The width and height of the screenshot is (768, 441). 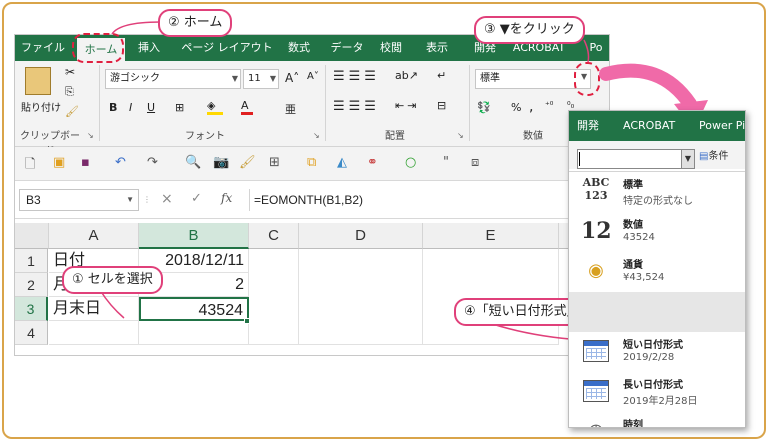 What do you see at coordinates (112, 280) in the screenshot?
I see `callout-step-1: ① セルを選択` at bounding box center [112, 280].